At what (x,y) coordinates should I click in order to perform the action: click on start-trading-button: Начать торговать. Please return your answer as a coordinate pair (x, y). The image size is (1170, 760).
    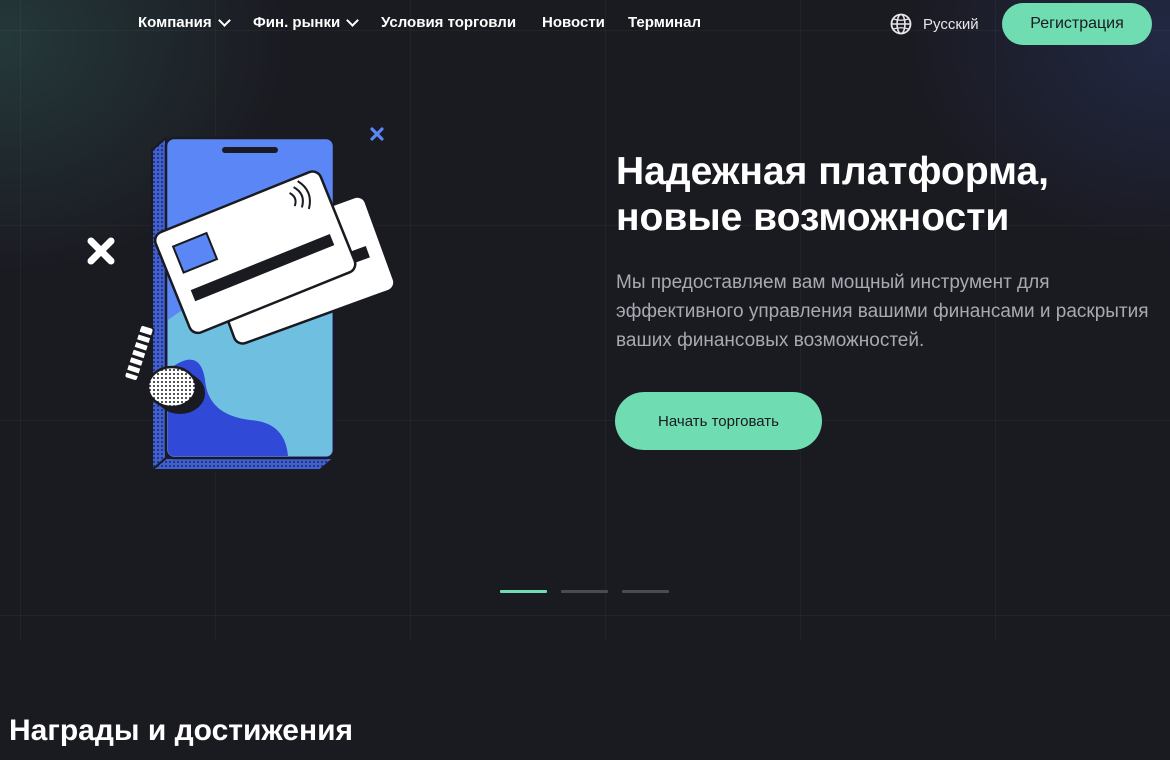
    Looking at the image, I should click on (718, 421).